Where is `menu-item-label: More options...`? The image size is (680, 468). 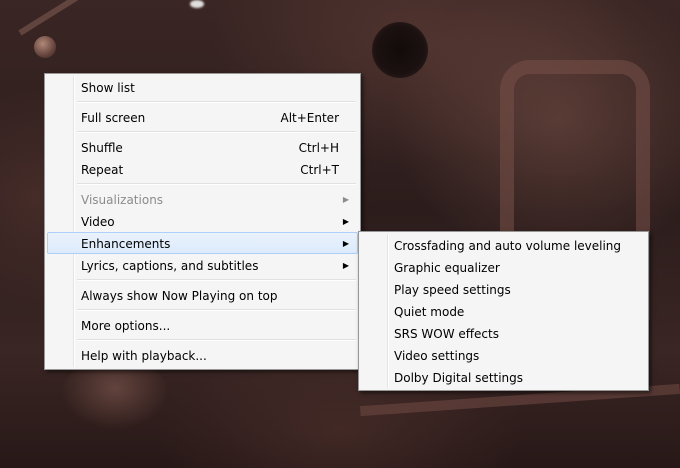
menu-item-label: More options... is located at coordinates (126, 326).